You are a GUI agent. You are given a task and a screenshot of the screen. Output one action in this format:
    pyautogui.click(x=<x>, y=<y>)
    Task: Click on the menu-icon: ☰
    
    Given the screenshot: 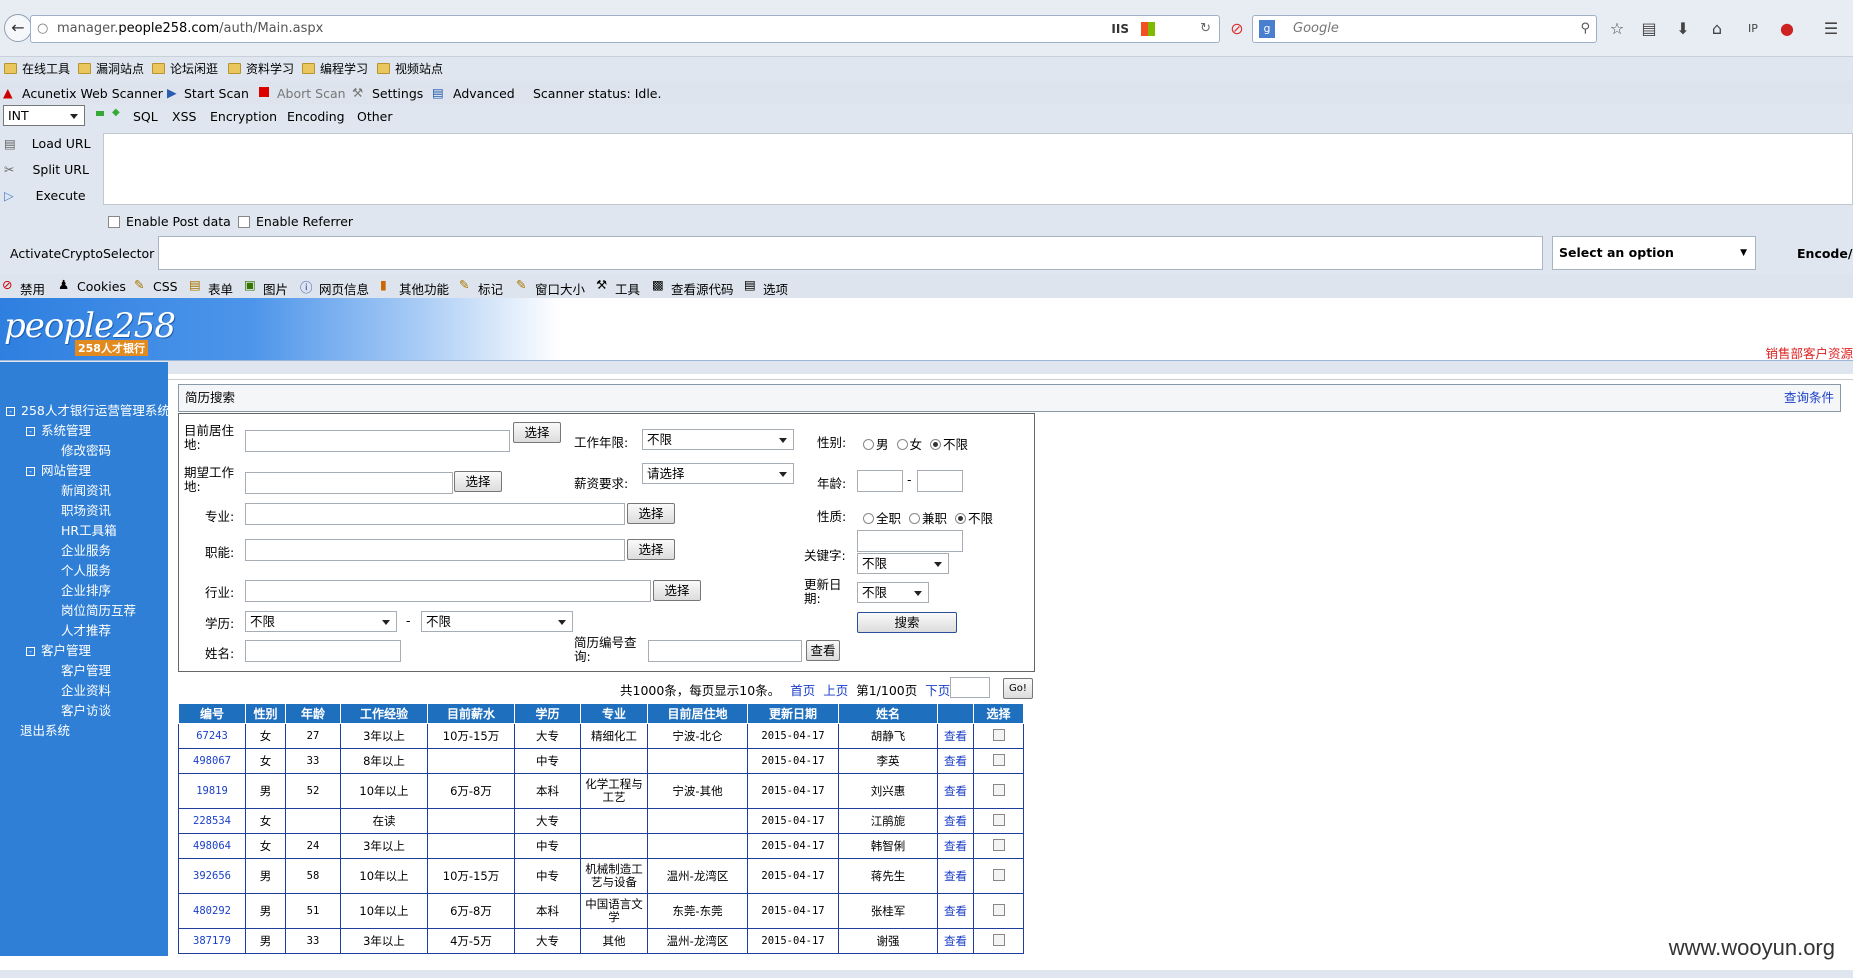 What is the action you would take?
    pyautogui.click(x=1831, y=29)
    